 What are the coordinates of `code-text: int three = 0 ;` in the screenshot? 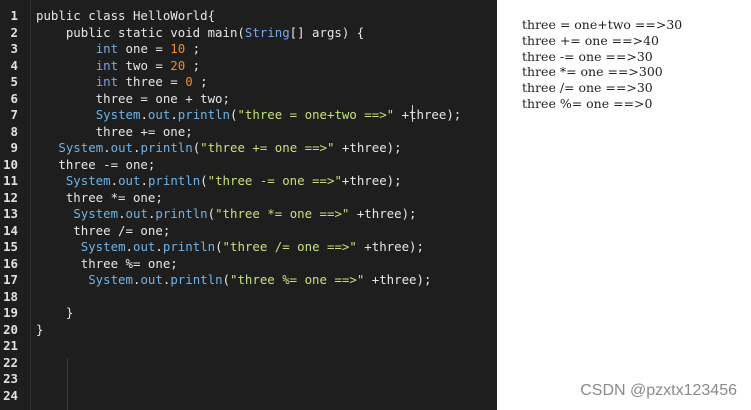 It's located at (122, 82).